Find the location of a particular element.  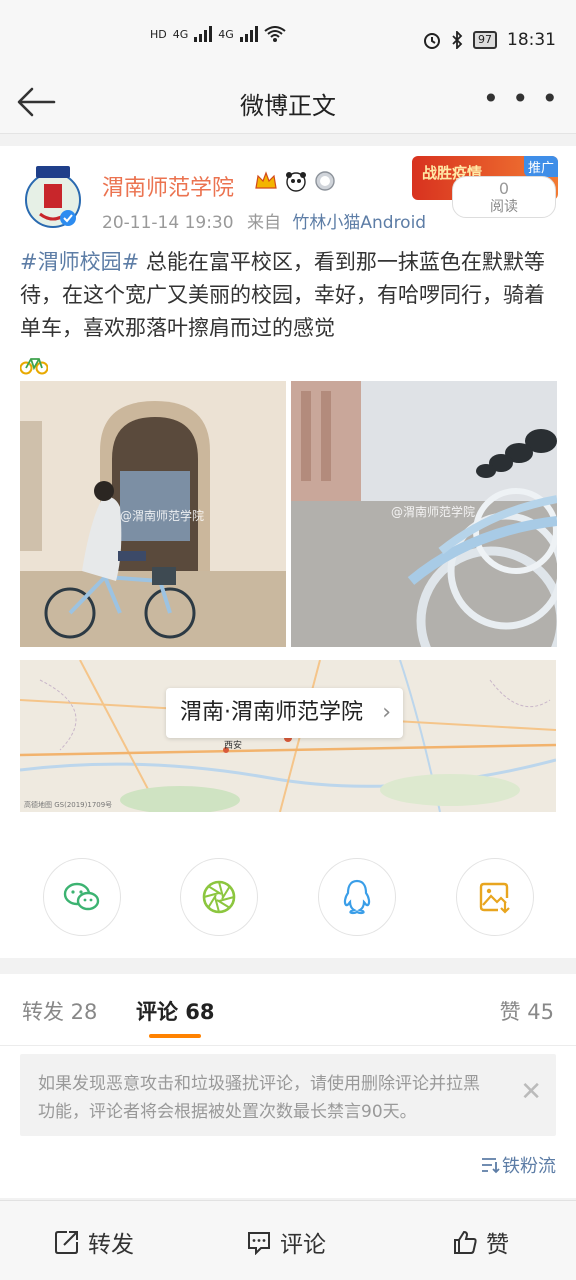

network-indicators: HD 4G 4G is located at coordinates (218, 34).